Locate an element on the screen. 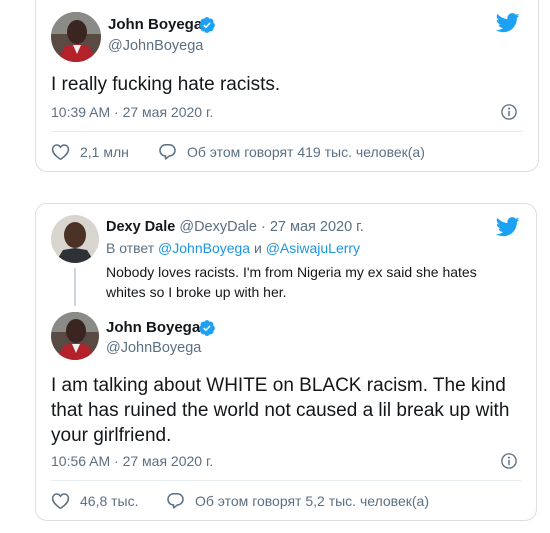 This screenshot has height=533, width=550. conversation-link: Об этом говорят 419 тыс. человек(а) is located at coordinates (291, 151).